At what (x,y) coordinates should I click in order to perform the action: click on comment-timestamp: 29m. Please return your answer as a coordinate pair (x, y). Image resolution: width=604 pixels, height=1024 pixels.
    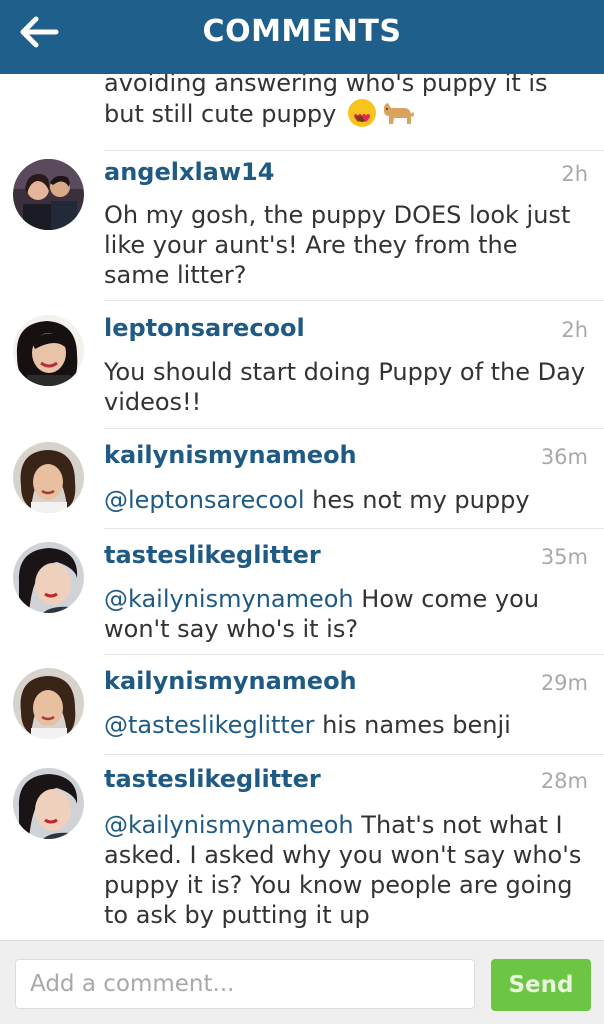
    Looking at the image, I should click on (564, 683).